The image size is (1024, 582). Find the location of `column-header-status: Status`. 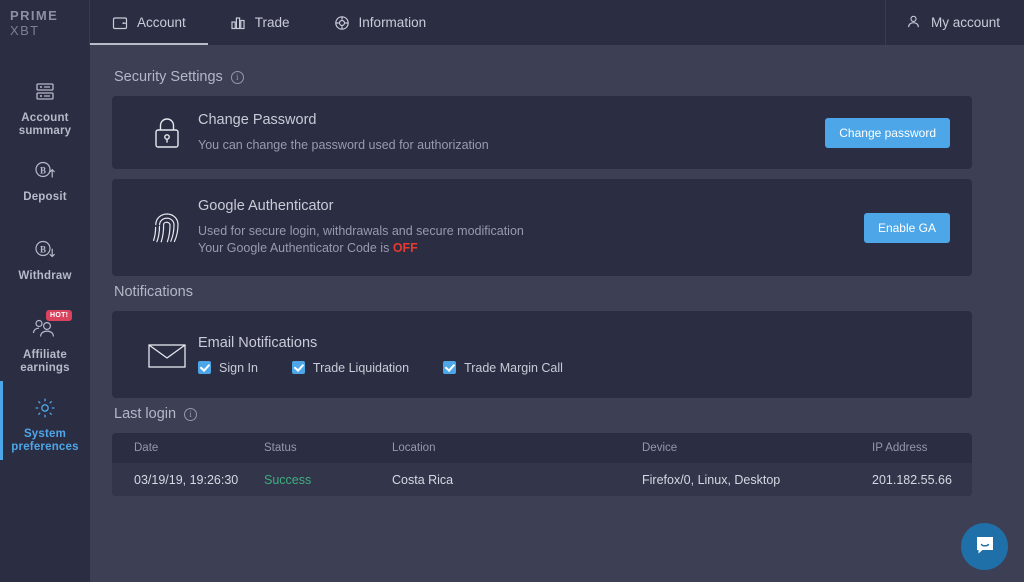

column-header-status: Status is located at coordinates (280, 448).